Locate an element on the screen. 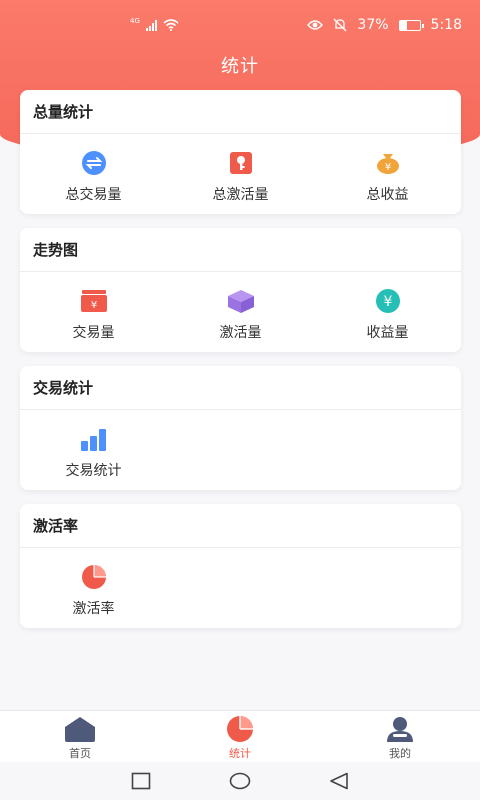 Image resolution: width=480 pixels, height=800 pixels. user-icon is located at coordinates (400, 729).